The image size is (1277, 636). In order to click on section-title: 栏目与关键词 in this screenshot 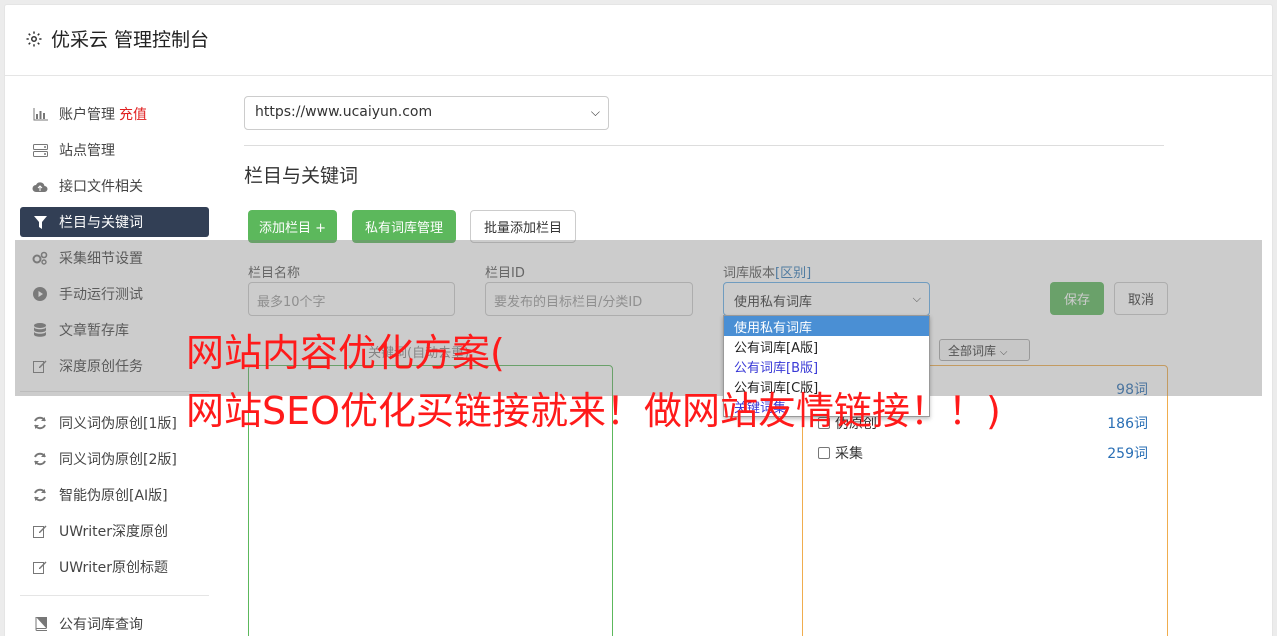, I will do `click(301, 176)`.